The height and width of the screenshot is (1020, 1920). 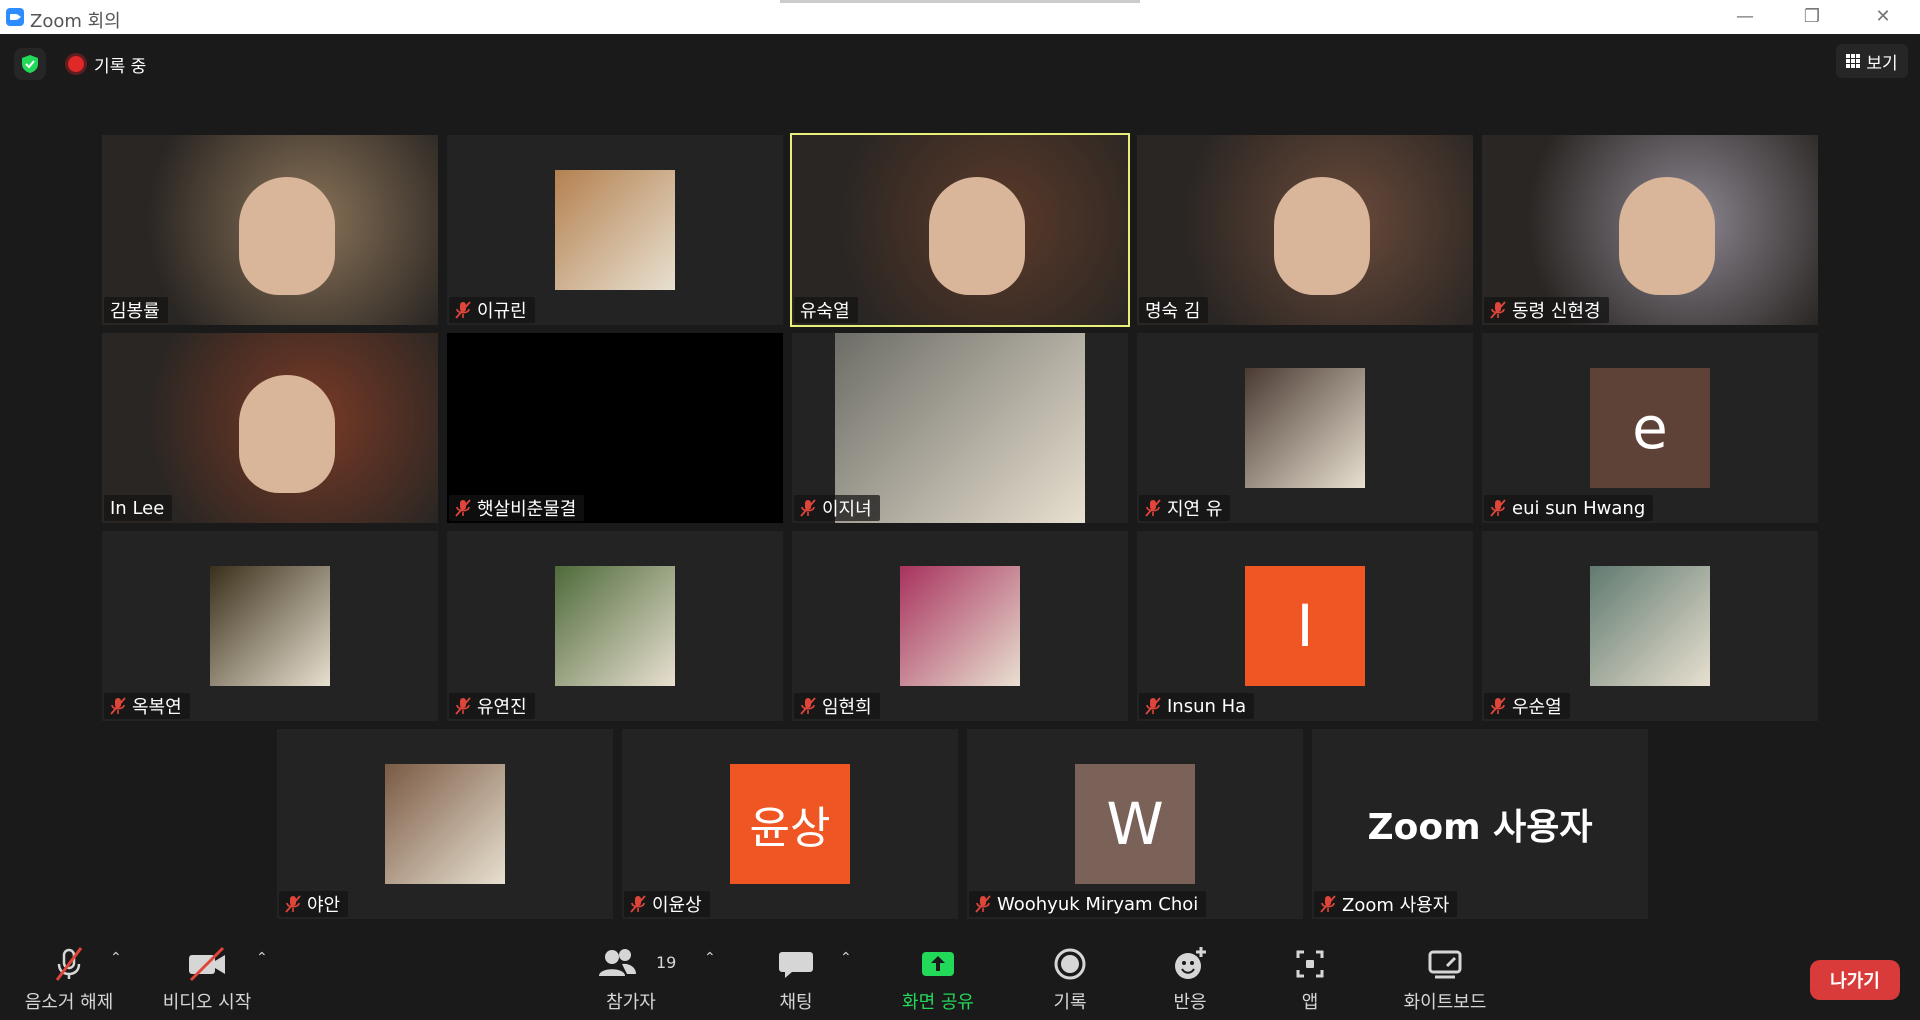 What do you see at coordinates (1883, 16) in the screenshot?
I see `close-button: ✕` at bounding box center [1883, 16].